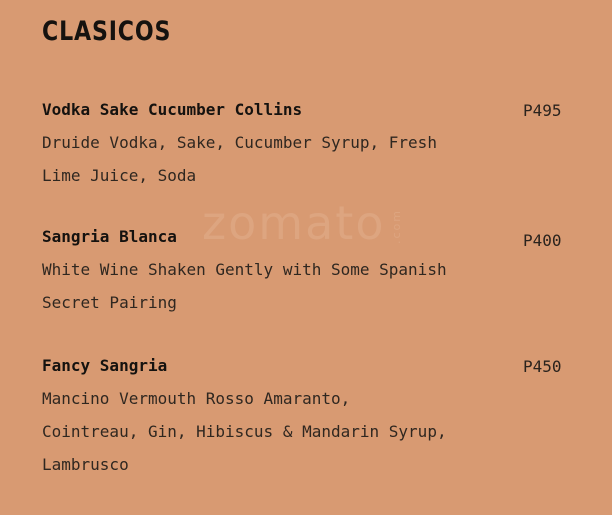 This screenshot has width=612, height=515. I want to click on item-name: Vodka Sake Cucumber Collins, so click(172, 109).